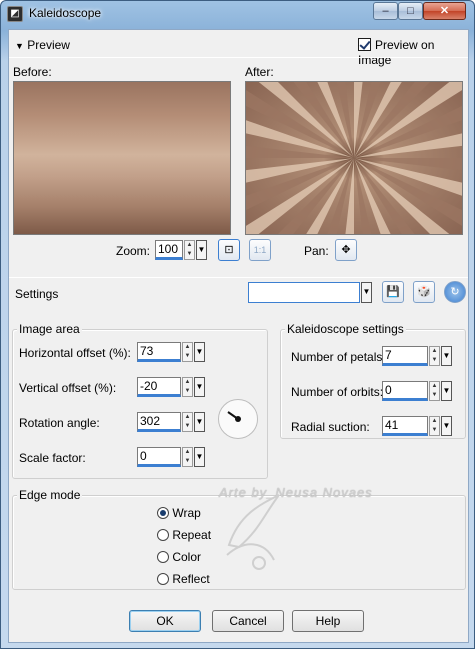 This screenshot has width=475, height=649. Describe the element at coordinates (424, 292) in the screenshot. I see `randomize-icon: 🎲` at that location.